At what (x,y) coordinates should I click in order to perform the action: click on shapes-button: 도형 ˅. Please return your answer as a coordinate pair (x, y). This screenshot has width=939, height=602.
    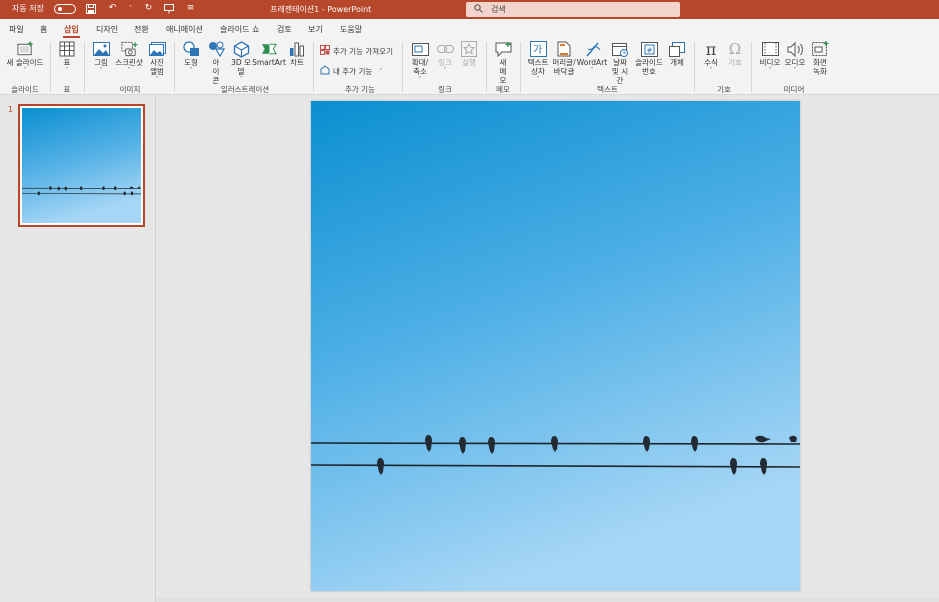
    Looking at the image, I should click on (191, 57).